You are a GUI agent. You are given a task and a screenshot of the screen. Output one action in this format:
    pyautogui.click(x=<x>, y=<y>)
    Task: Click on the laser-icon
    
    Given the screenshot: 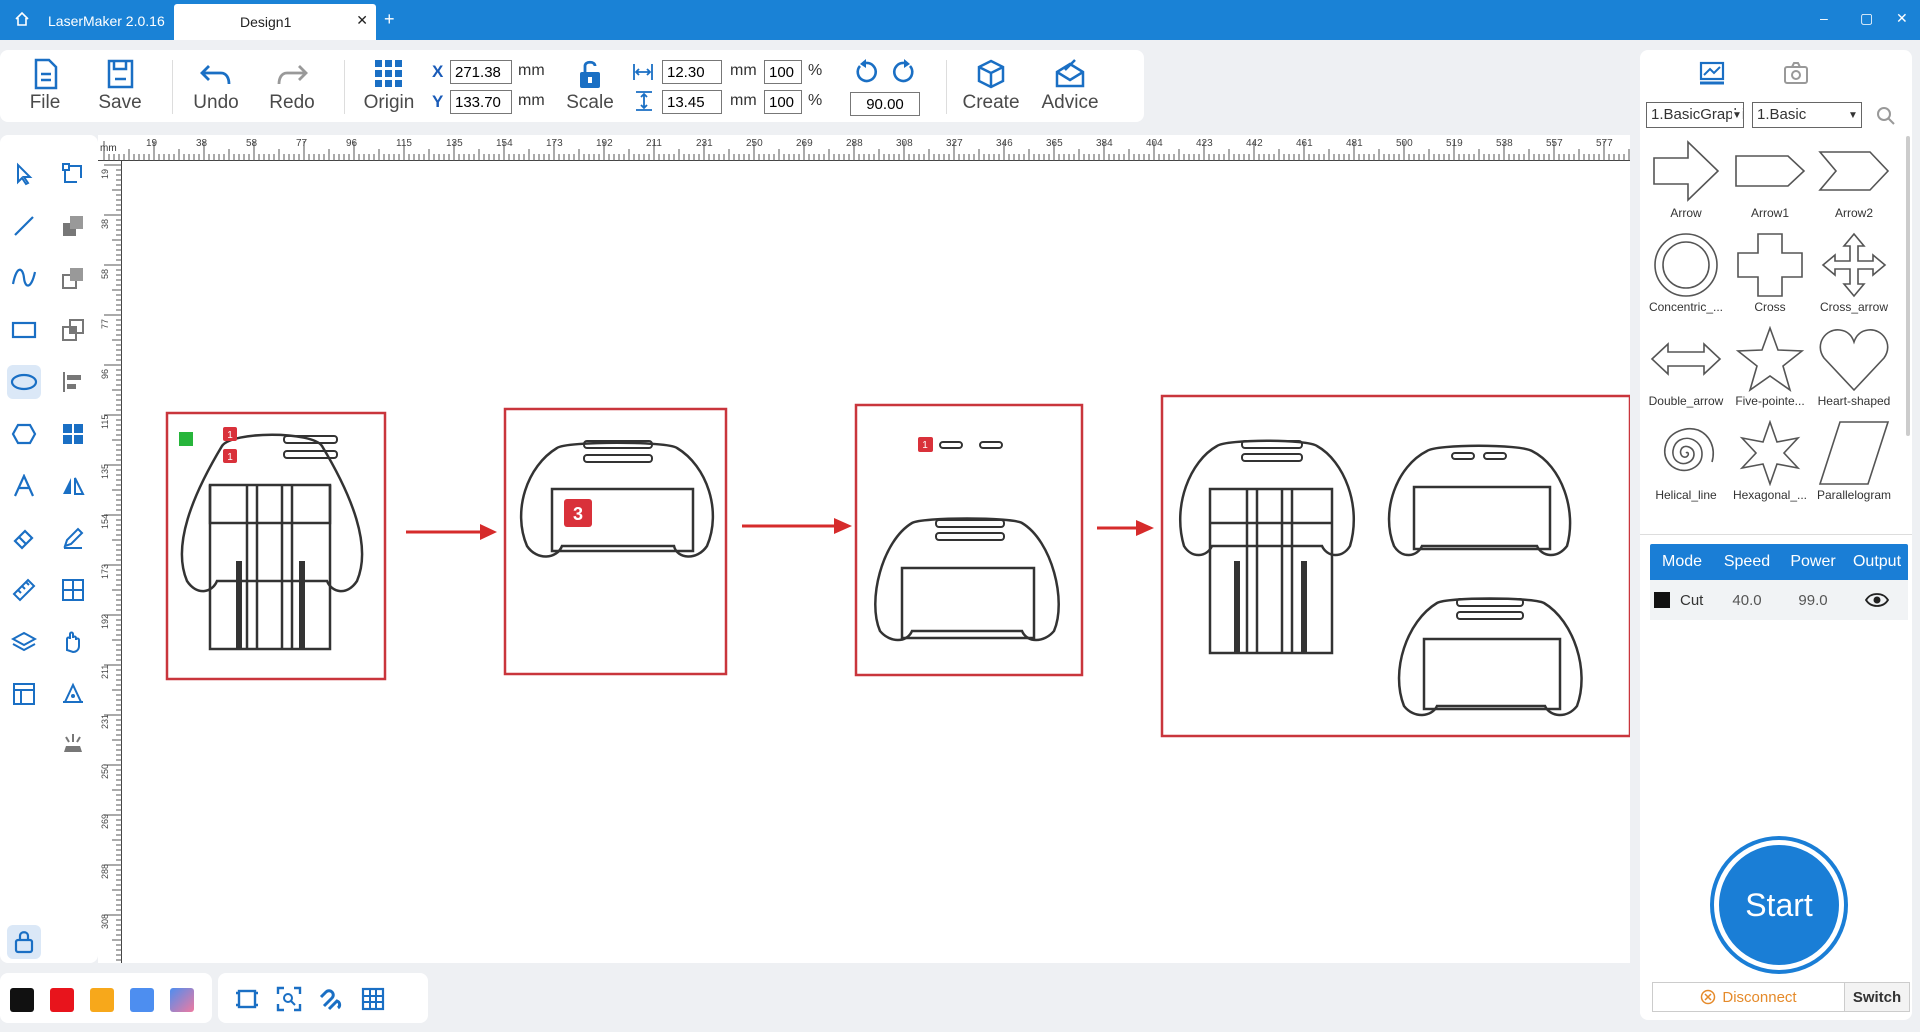 What is the action you would take?
    pyautogui.click(x=73, y=744)
    